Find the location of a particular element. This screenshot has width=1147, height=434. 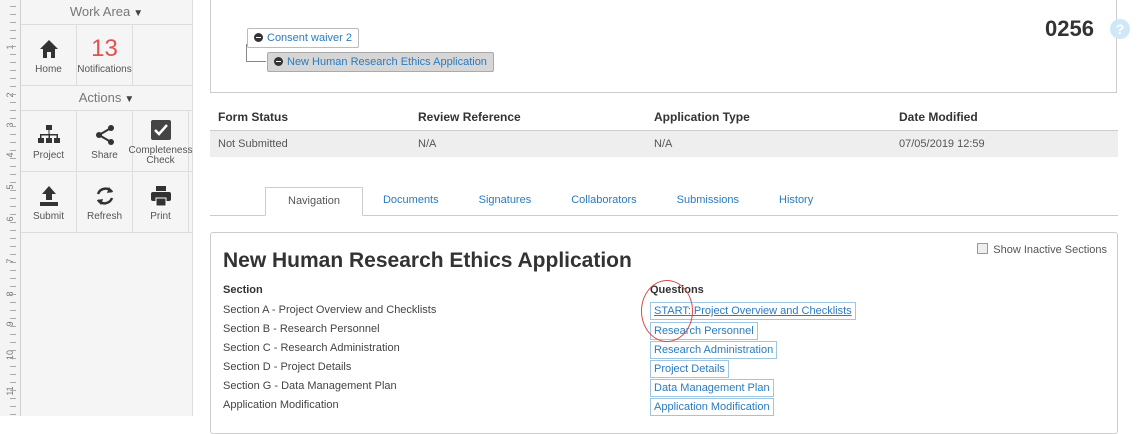

section-label: Section B - Research Personnel is located at coordinates (301, 329).